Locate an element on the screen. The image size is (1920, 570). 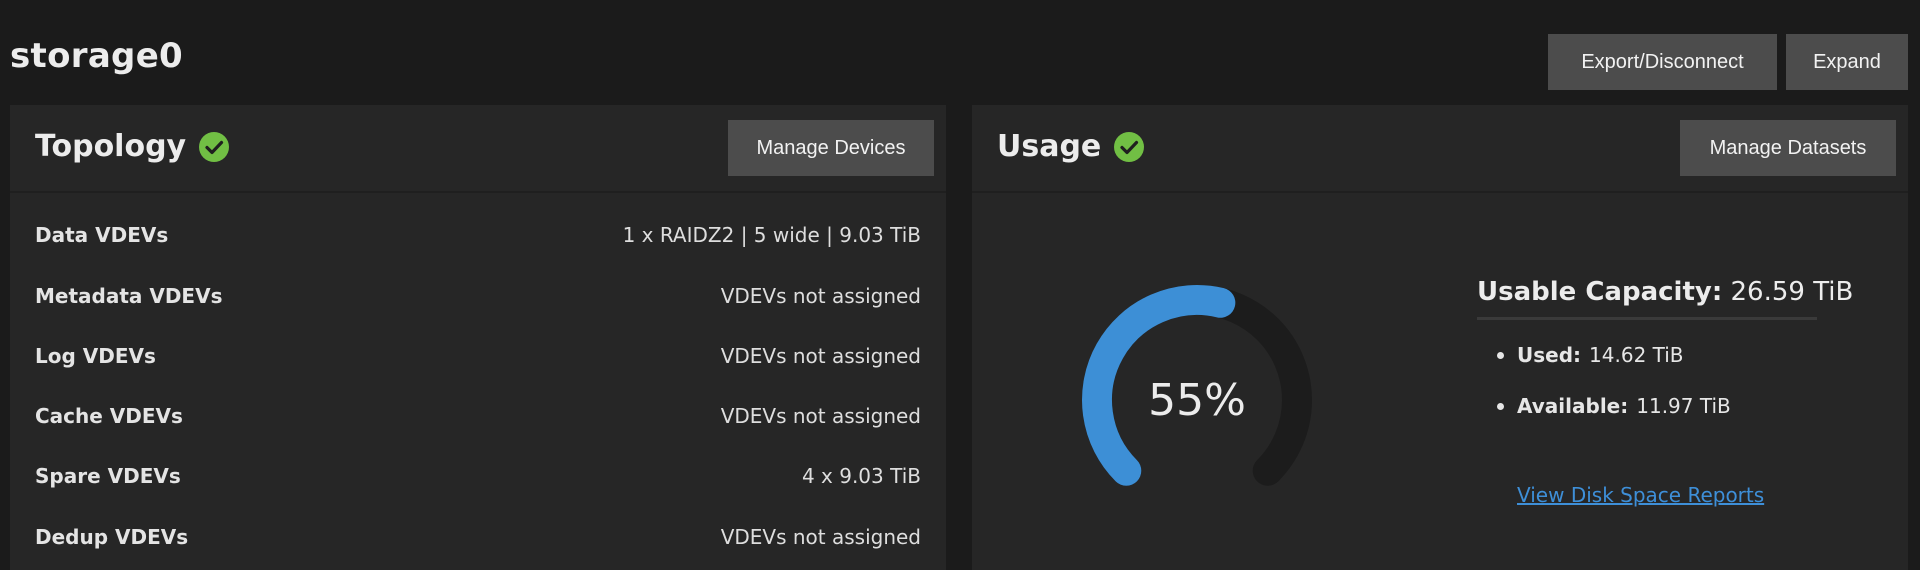
usable-capacity-label: Usable Capacity: is located at coordinates (1600, 292).